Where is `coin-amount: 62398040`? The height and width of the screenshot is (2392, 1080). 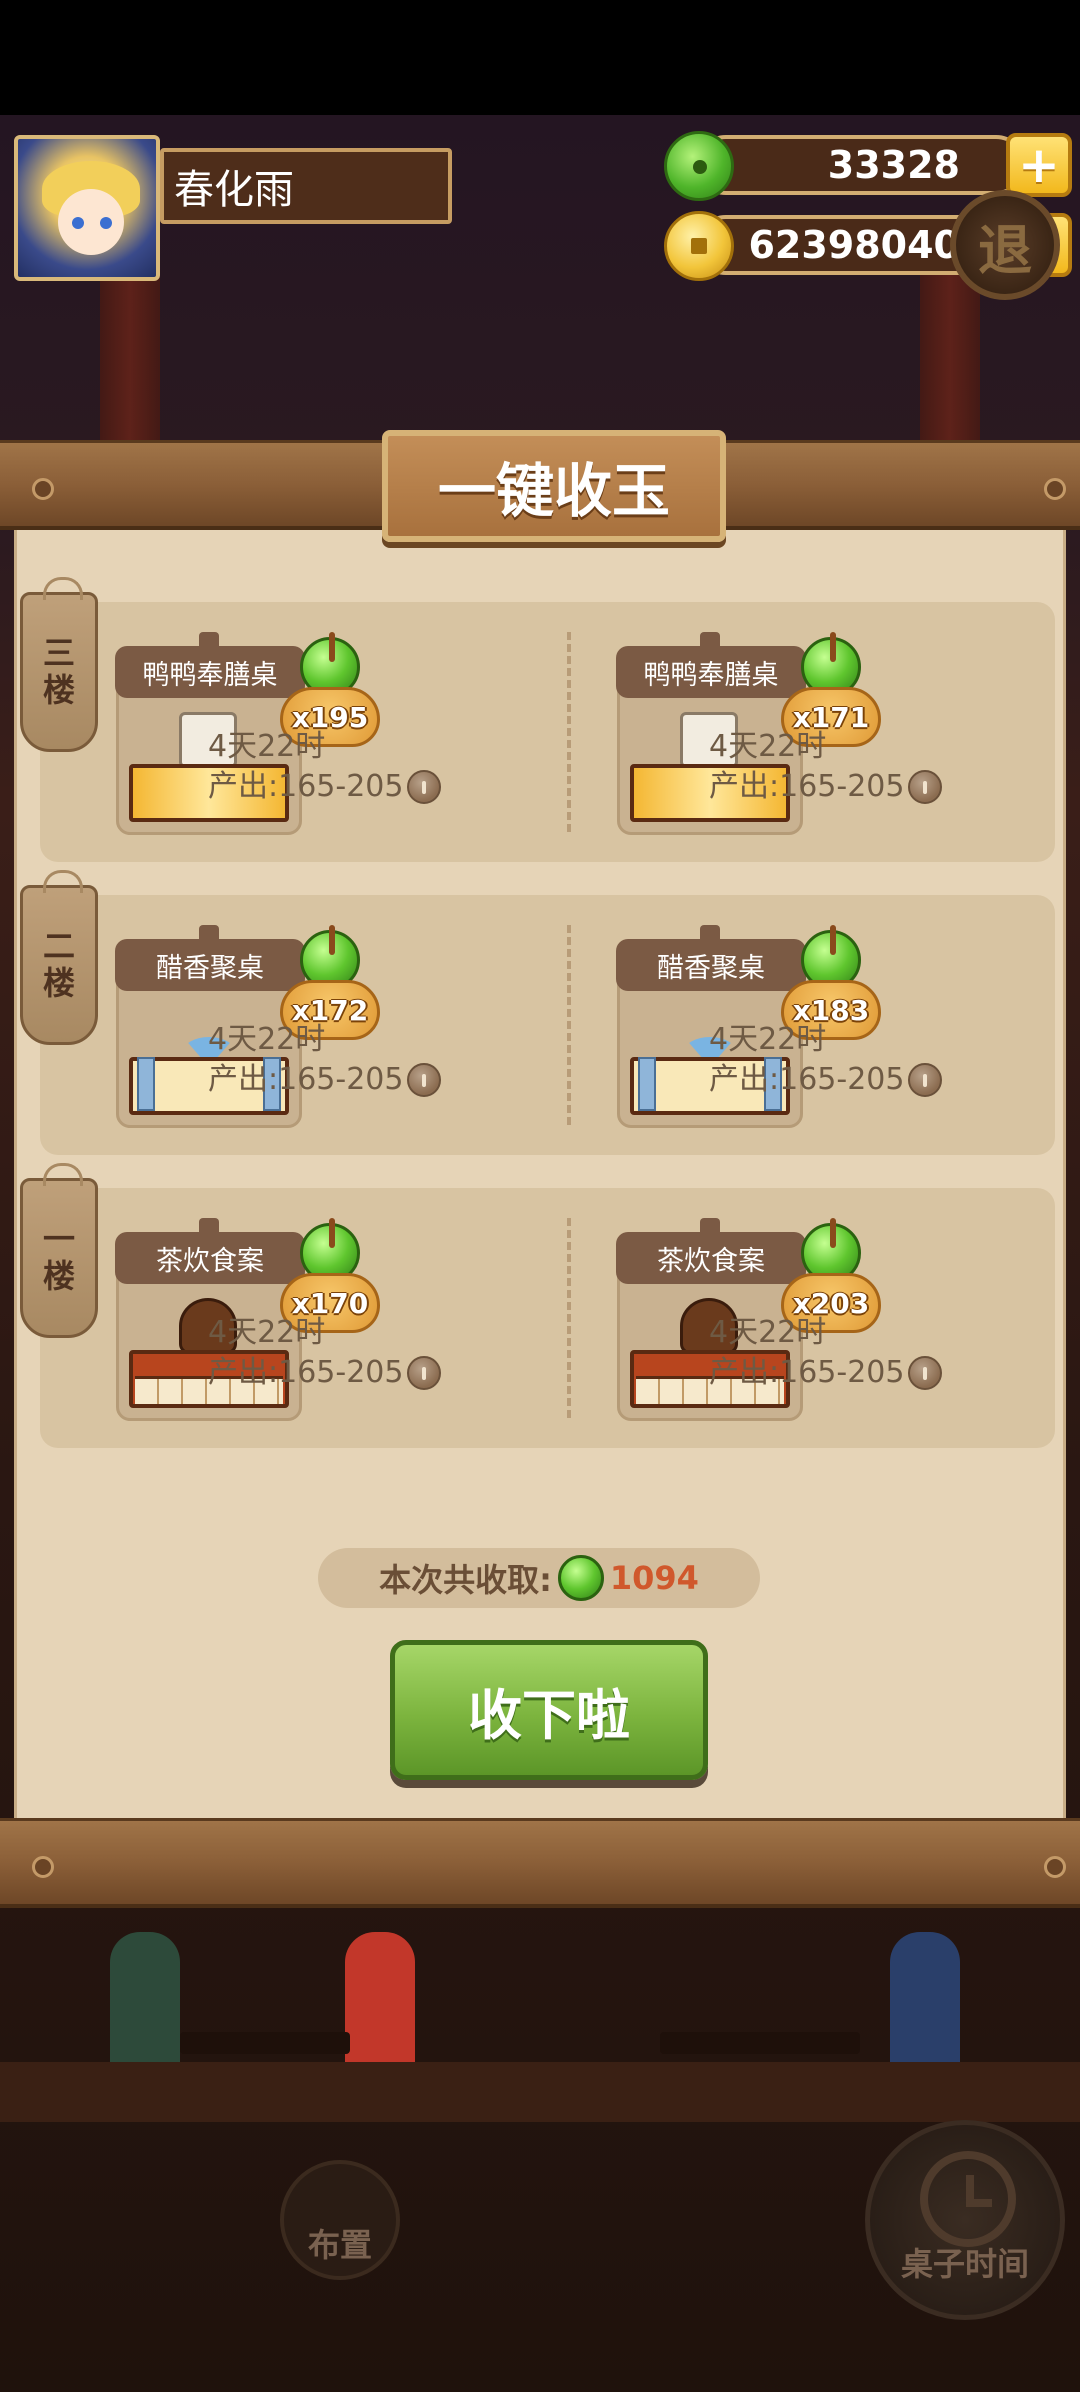
coin-amount: 62398040 is located at coordinates (854, 245).